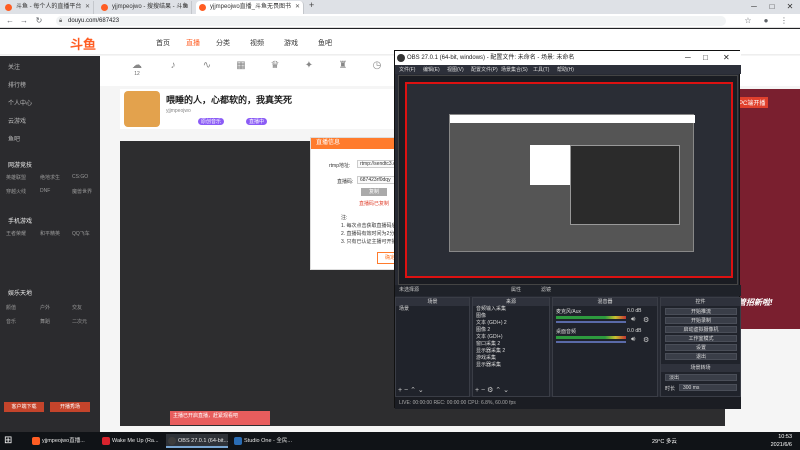 This screenshot has height=450, width=800. Describe the element at coordinates (24, 407) in the screenshot. I see `client-download-button: 客户端下载` at that location.